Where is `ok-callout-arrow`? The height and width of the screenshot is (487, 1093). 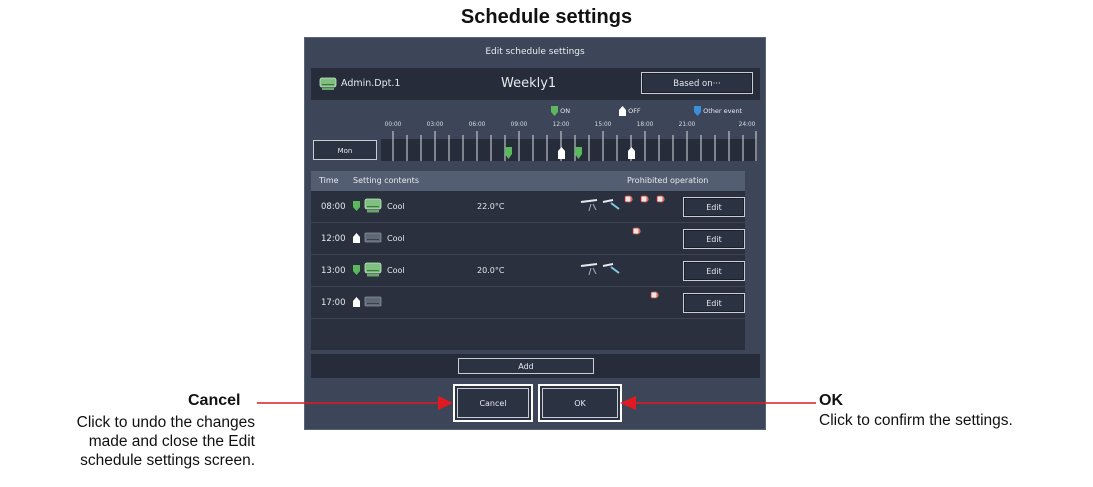
ok-callout-arrow is located at coordinates (718, 403).